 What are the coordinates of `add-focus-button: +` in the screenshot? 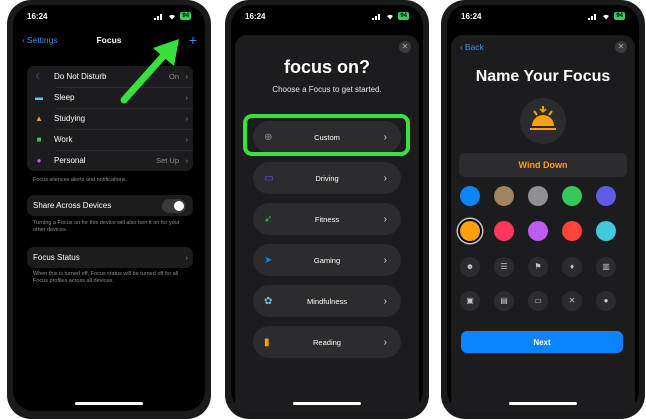 It's located at (193, 40).